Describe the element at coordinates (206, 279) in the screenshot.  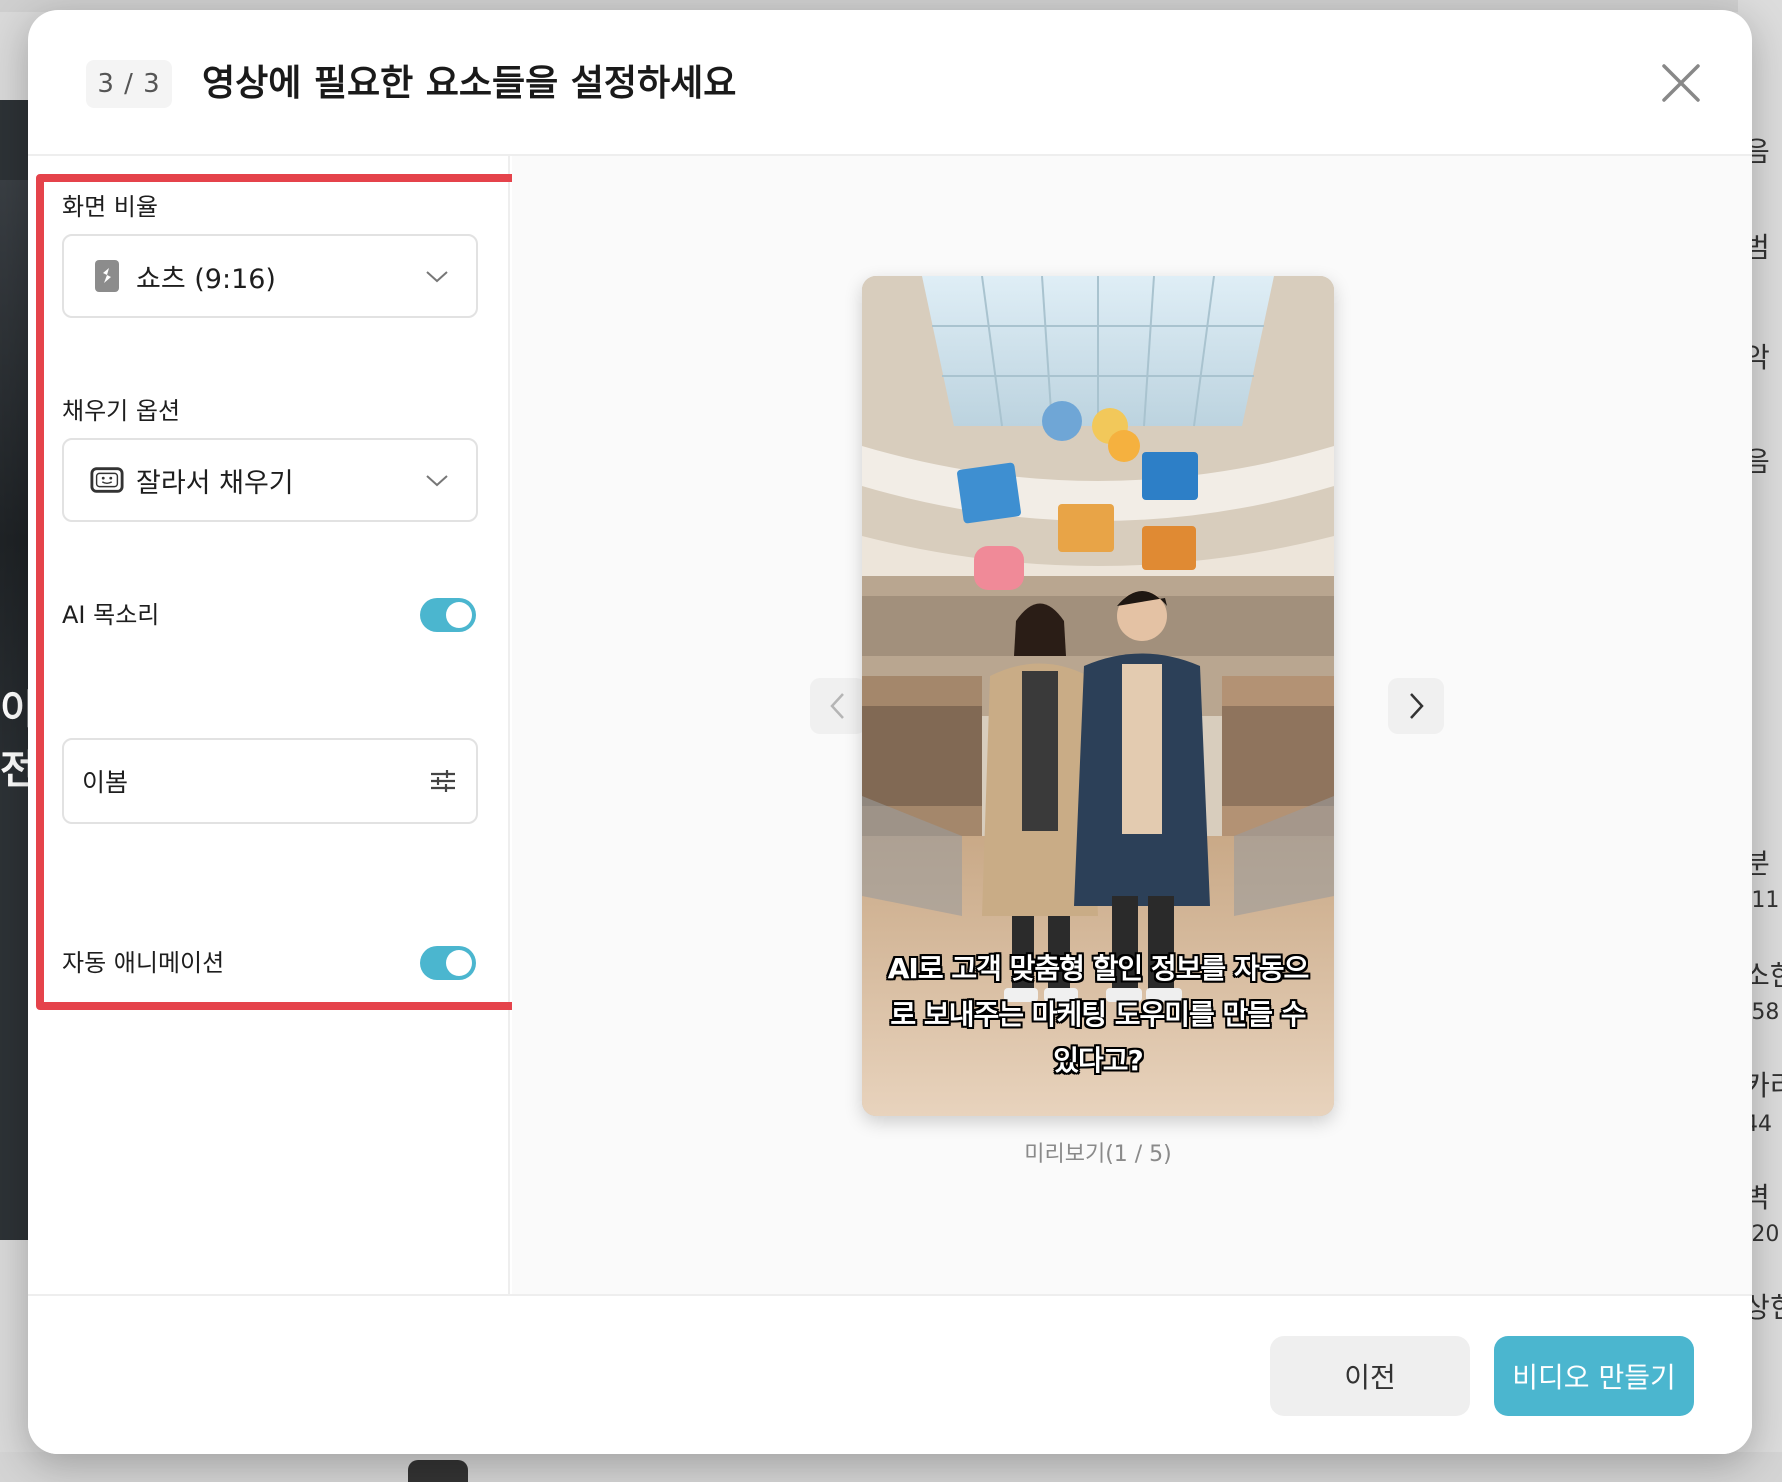
I see `aspect-ratio-value: 쇼츠 (9:16)` at that location.